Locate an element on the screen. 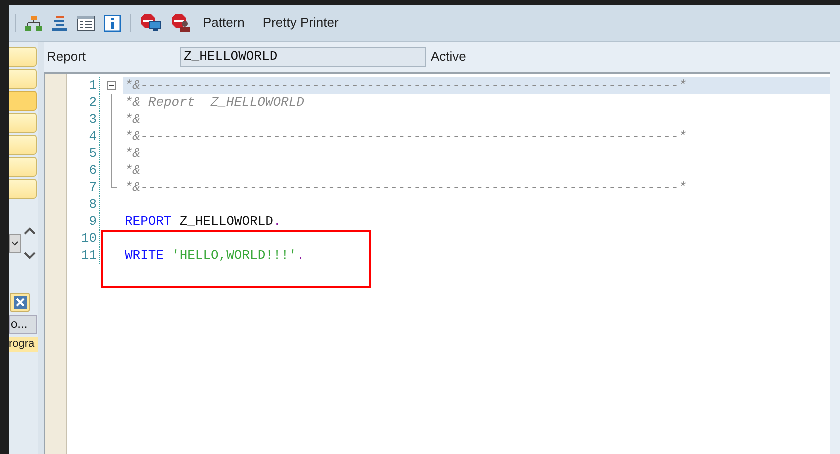  scroll-arrows-icon is located at coordinates (30, 244).